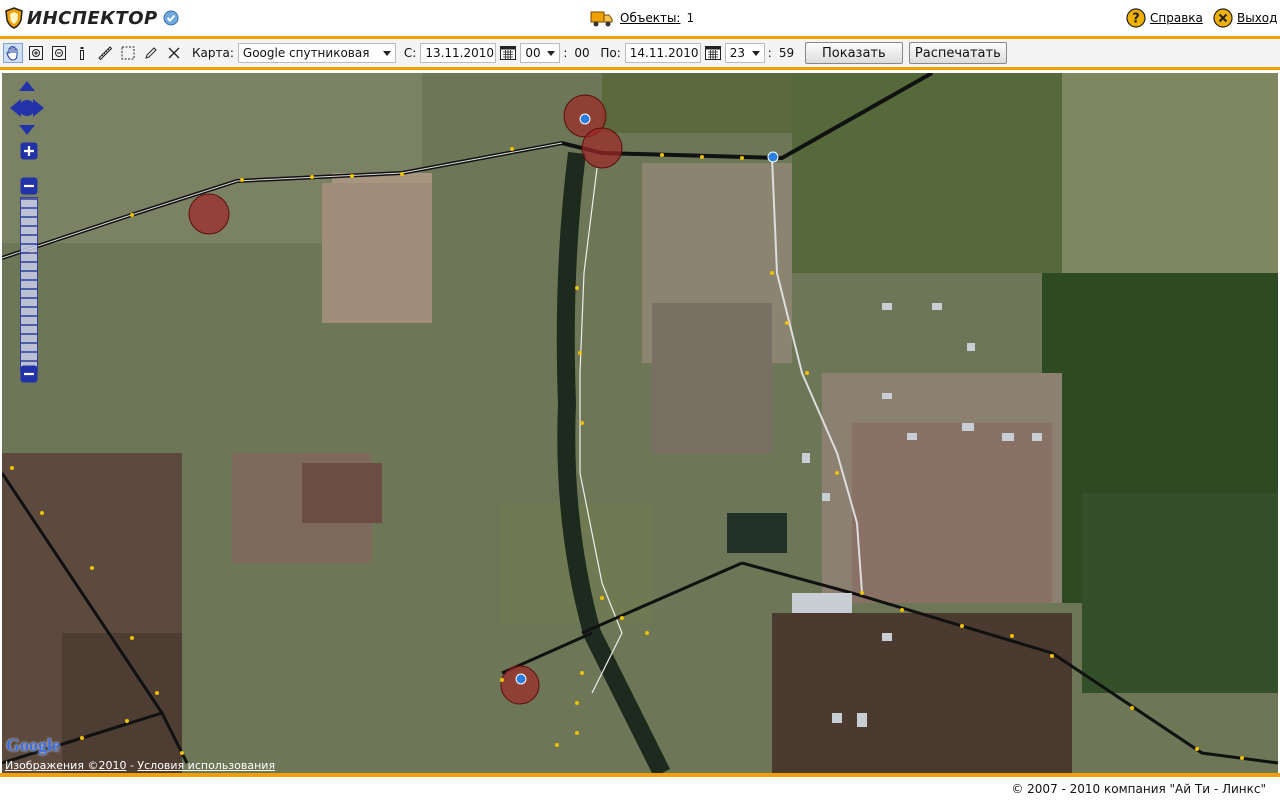  What do you see at coordinates (737, 53) in the screenshot?
I see `to-hour-value: 23` at bounding box center [737, 53].